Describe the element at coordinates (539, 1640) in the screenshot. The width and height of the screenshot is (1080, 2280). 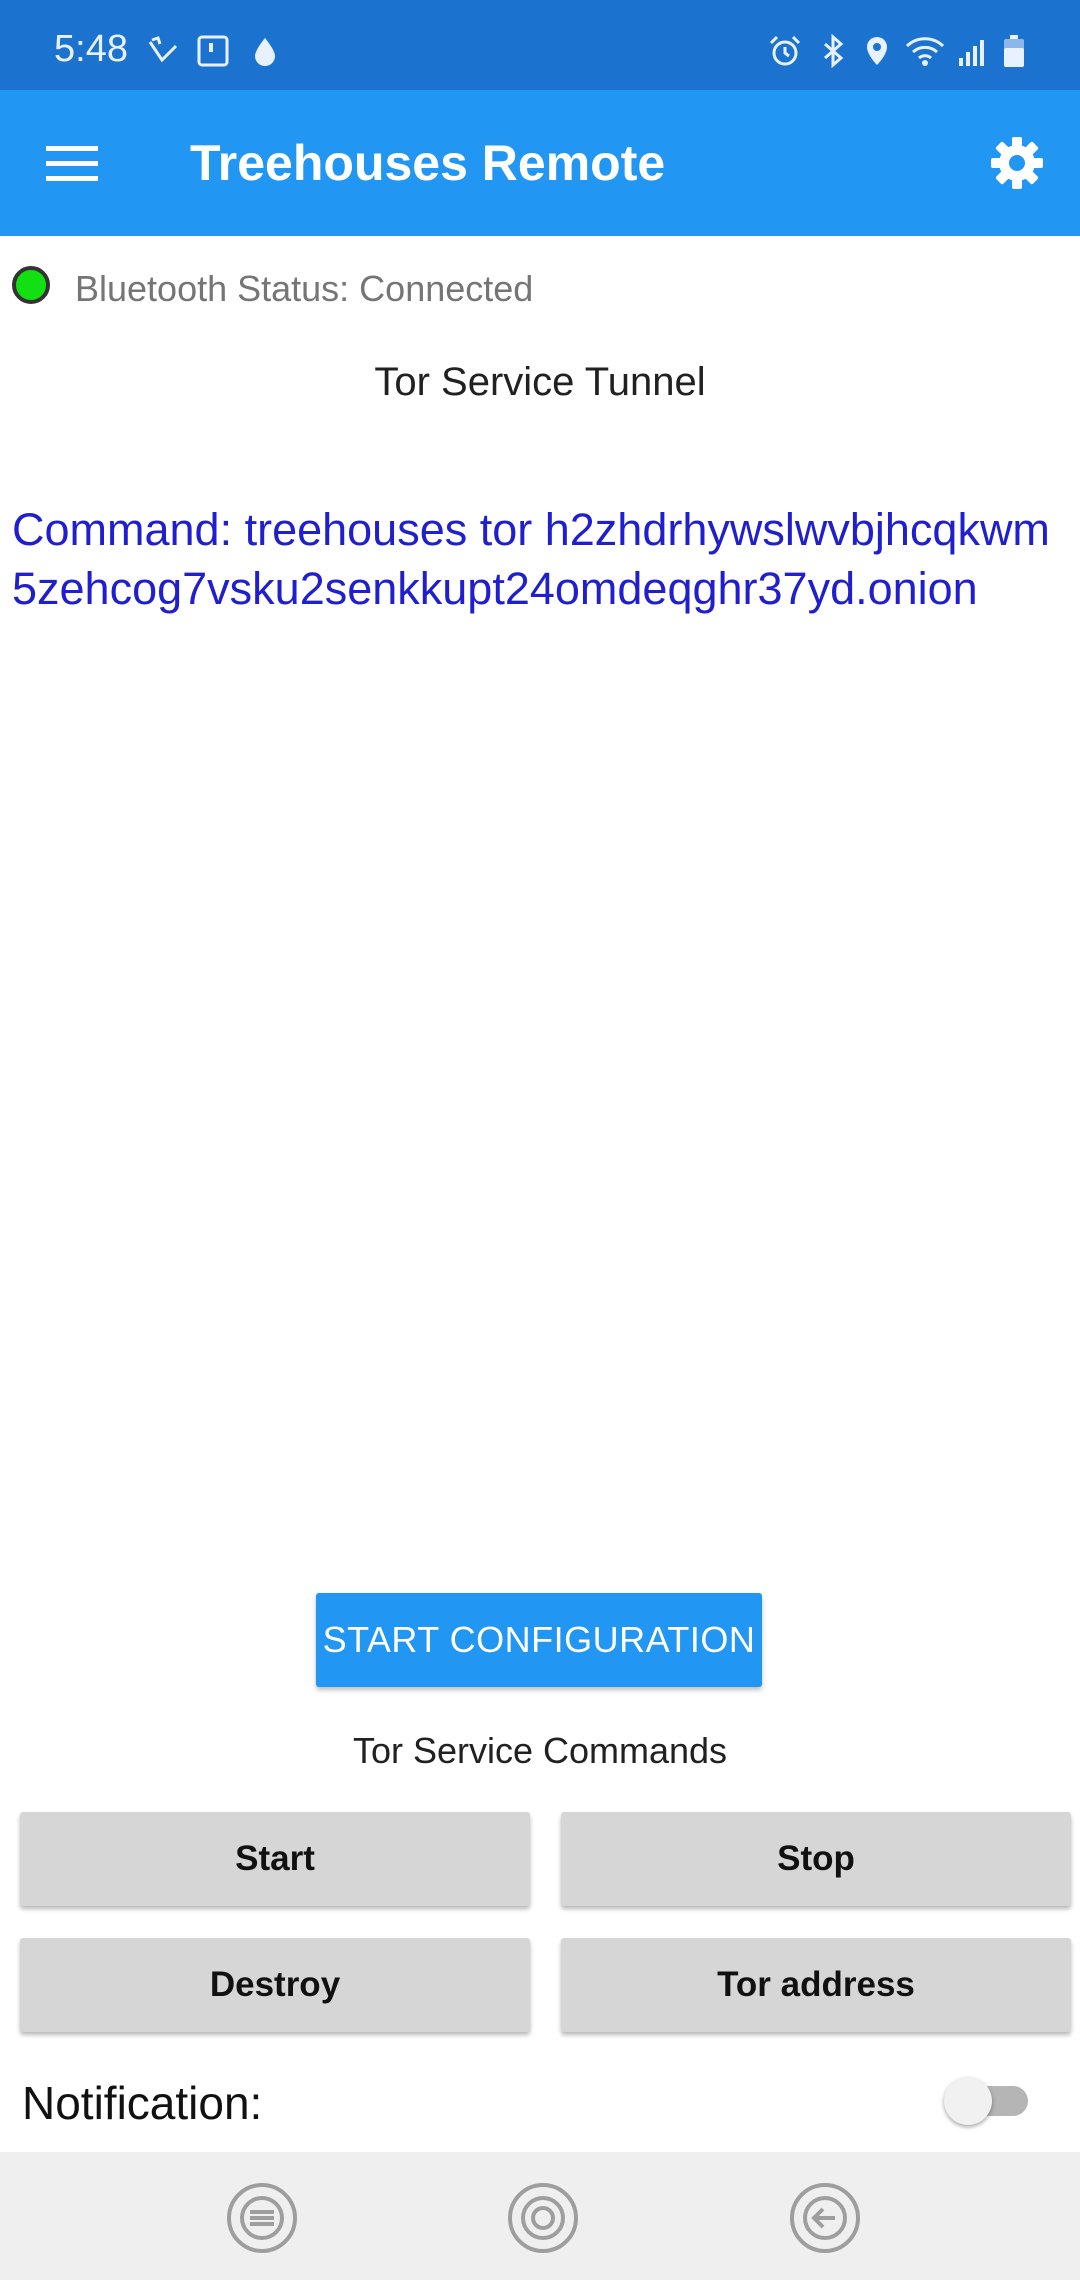
I see `start-configuration-button: START CONFIGURATION` at that location.